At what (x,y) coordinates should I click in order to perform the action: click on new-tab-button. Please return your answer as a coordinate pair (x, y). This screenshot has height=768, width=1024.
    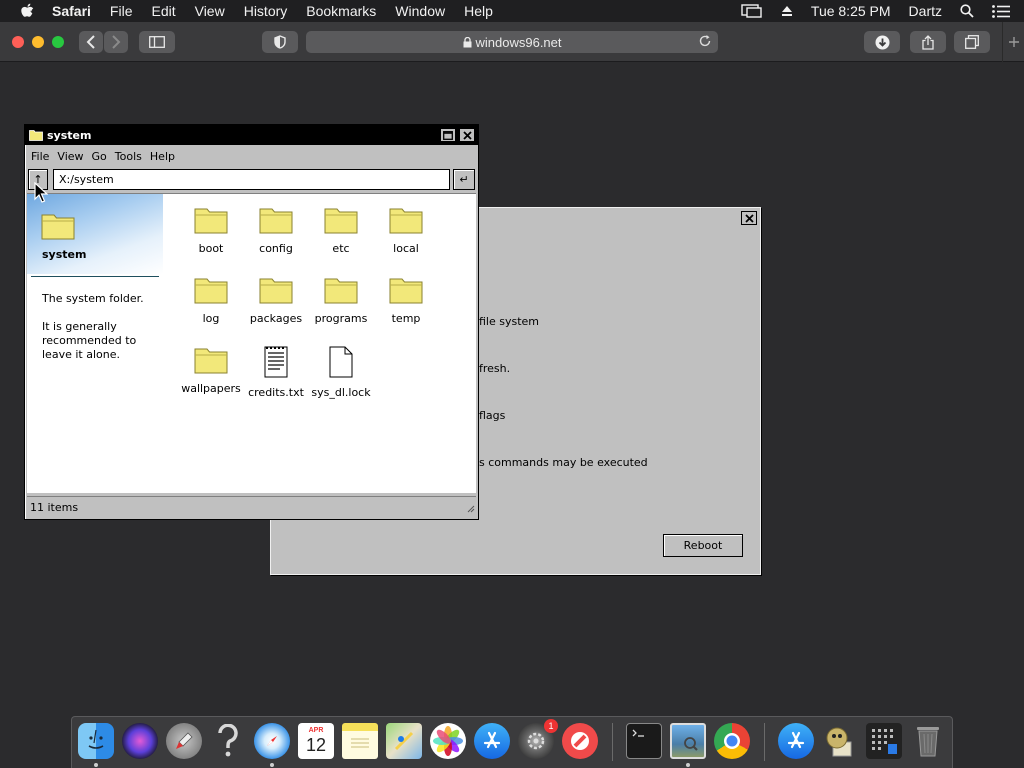
    Looking at the image, I should click on (1013, 42).